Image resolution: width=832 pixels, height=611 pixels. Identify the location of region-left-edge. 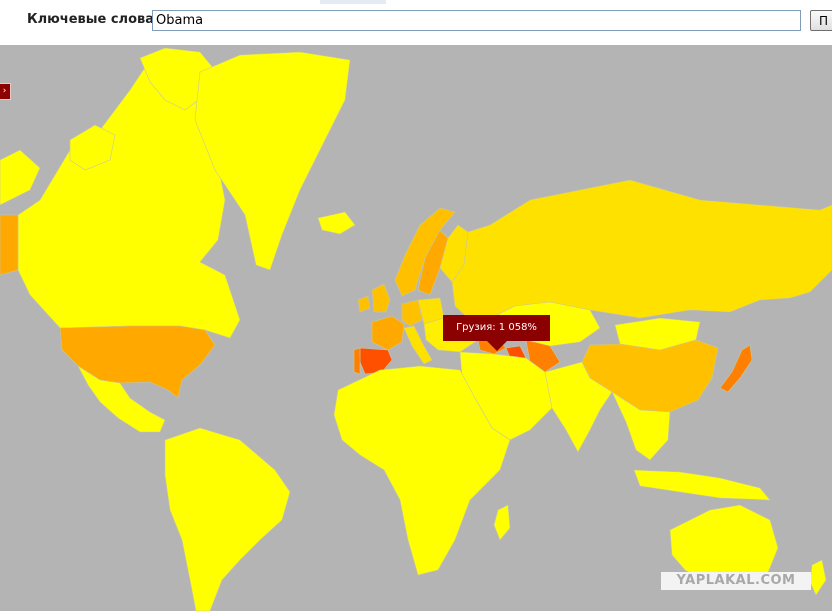
(9, 245).